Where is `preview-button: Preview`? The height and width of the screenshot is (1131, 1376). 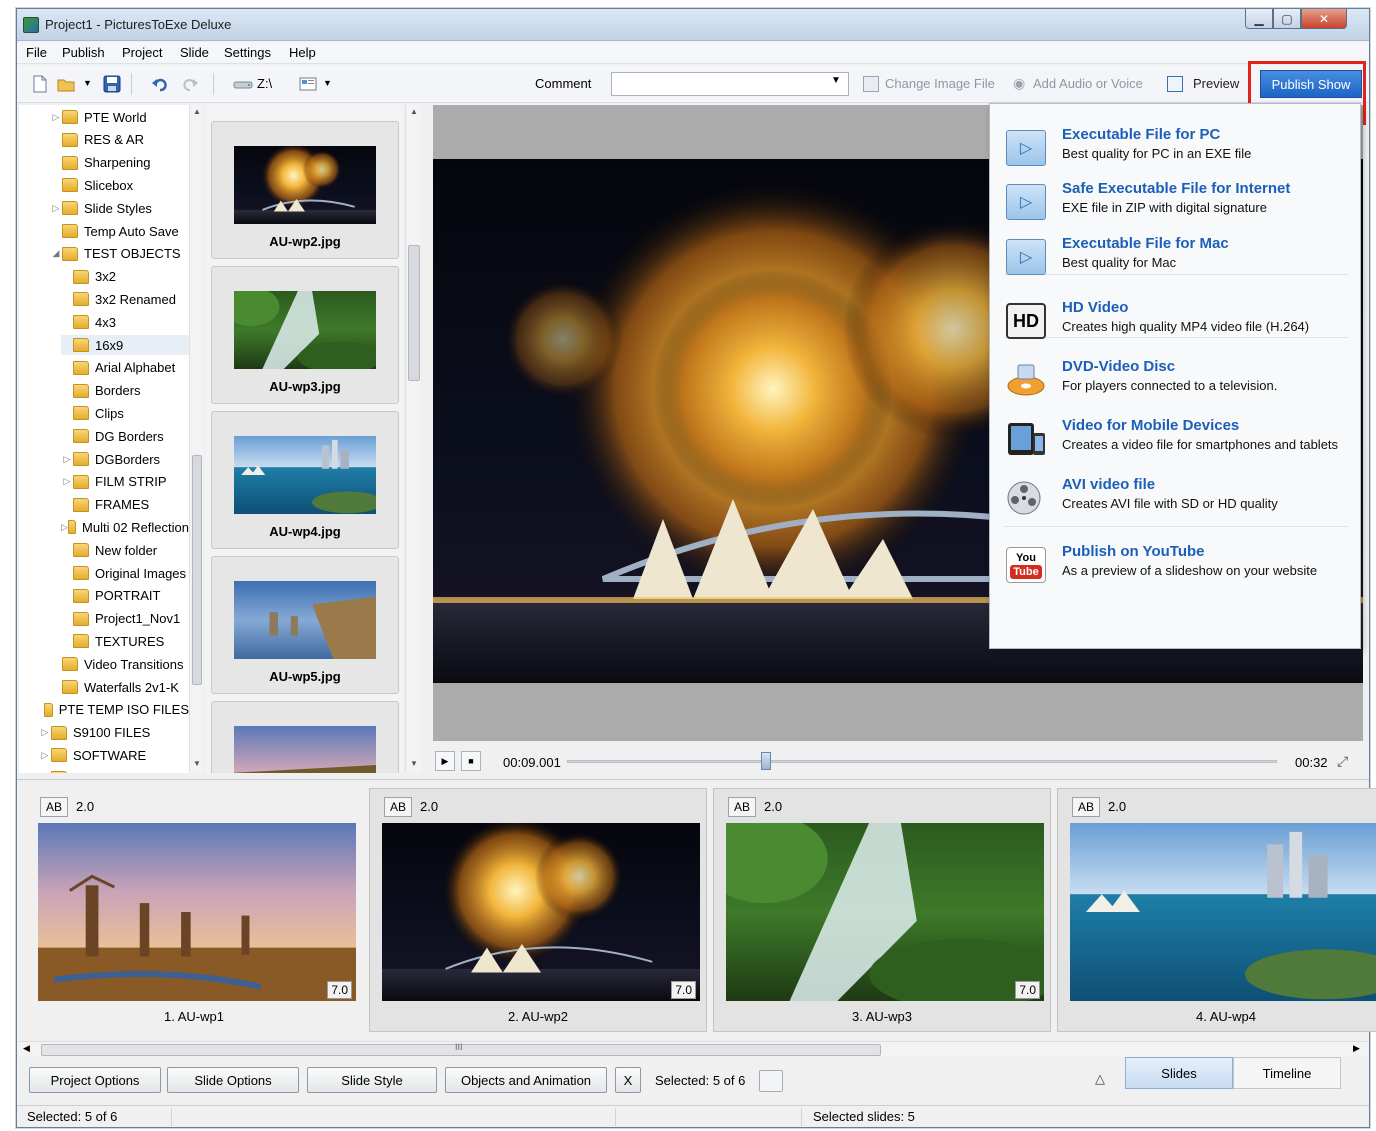
preview-button: Preview is located at coordinates (1216, 83).